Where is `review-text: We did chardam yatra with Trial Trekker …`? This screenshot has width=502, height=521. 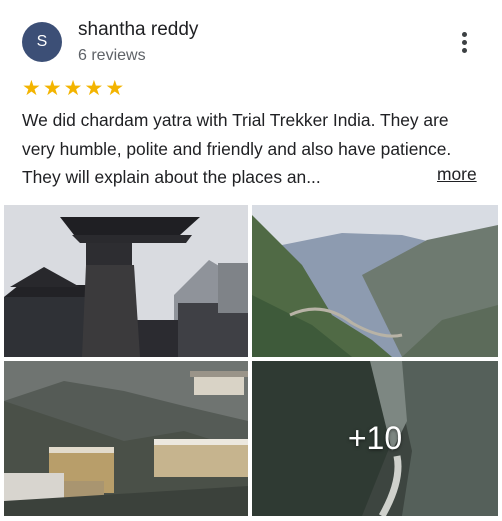
review-text: We did chardam yatra with Trial Trekker … is located at coordinates (237, 148).